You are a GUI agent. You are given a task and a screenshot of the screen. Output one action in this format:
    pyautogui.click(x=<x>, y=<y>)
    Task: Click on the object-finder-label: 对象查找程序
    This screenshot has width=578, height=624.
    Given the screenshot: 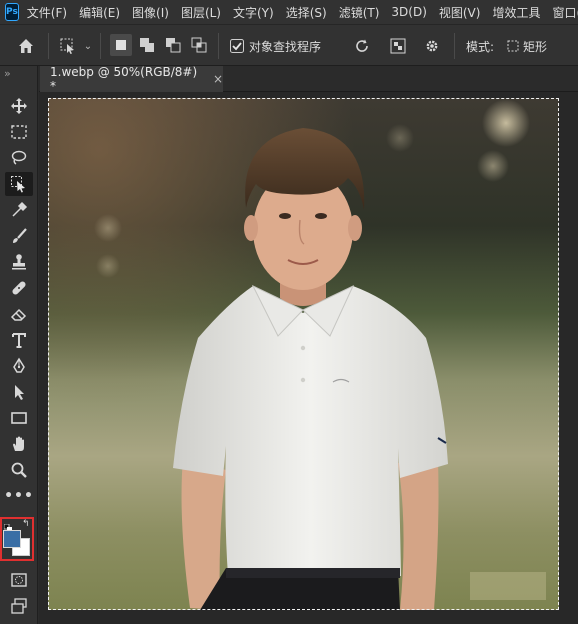 What is the action you would take?
    pyautogui.click(x=285, y=46)
    